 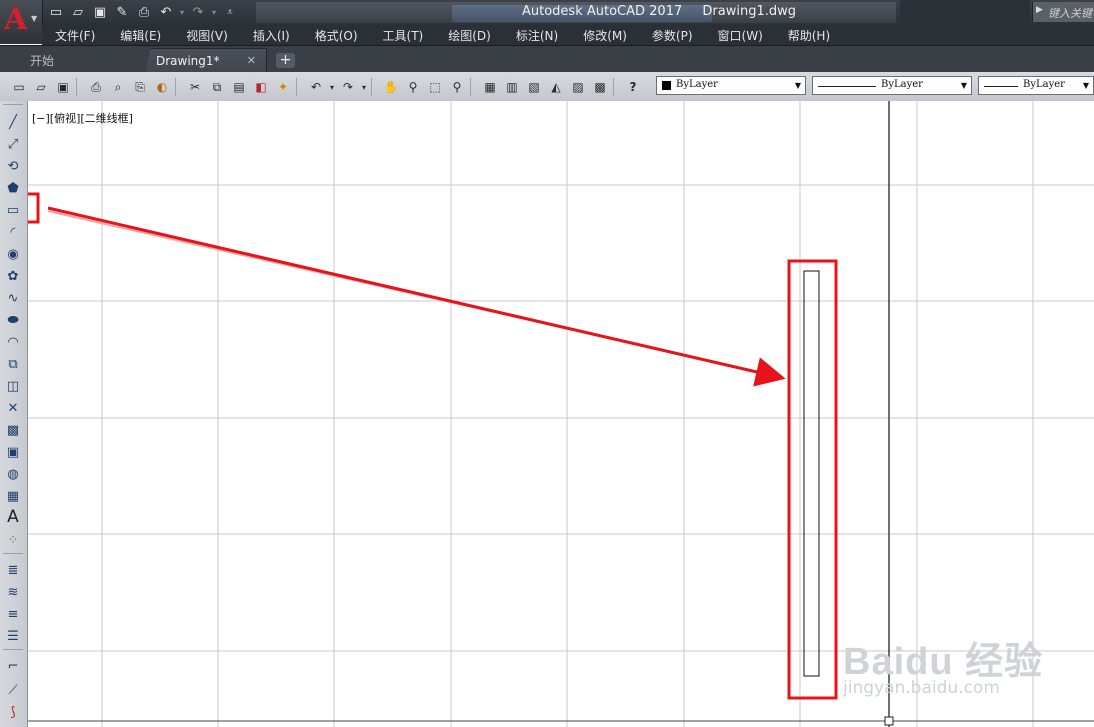 I want to click on linetype-control: ByLayer ▼, so click(x=892, y=85).